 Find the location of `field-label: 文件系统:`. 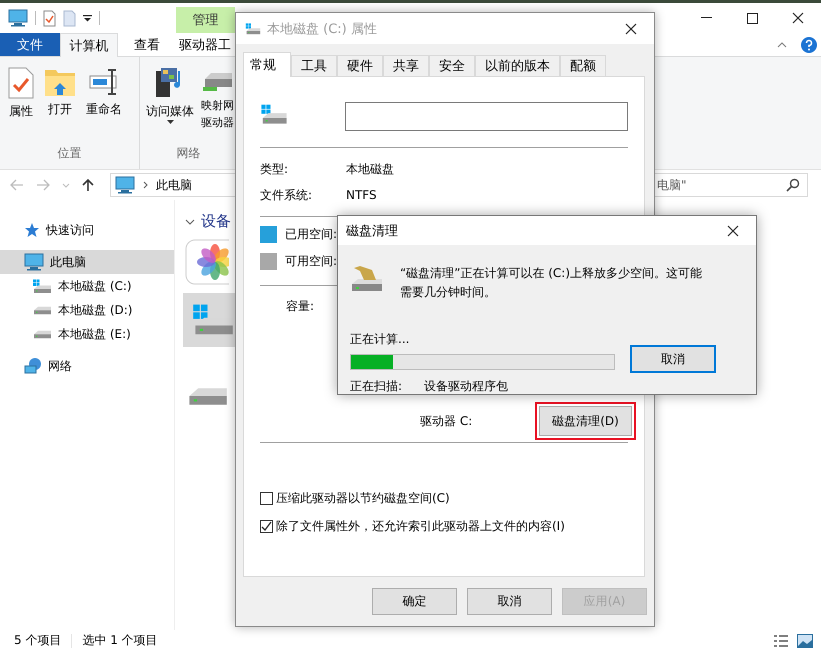

field-label: 文件系统: is located at coordinates (287, 195).